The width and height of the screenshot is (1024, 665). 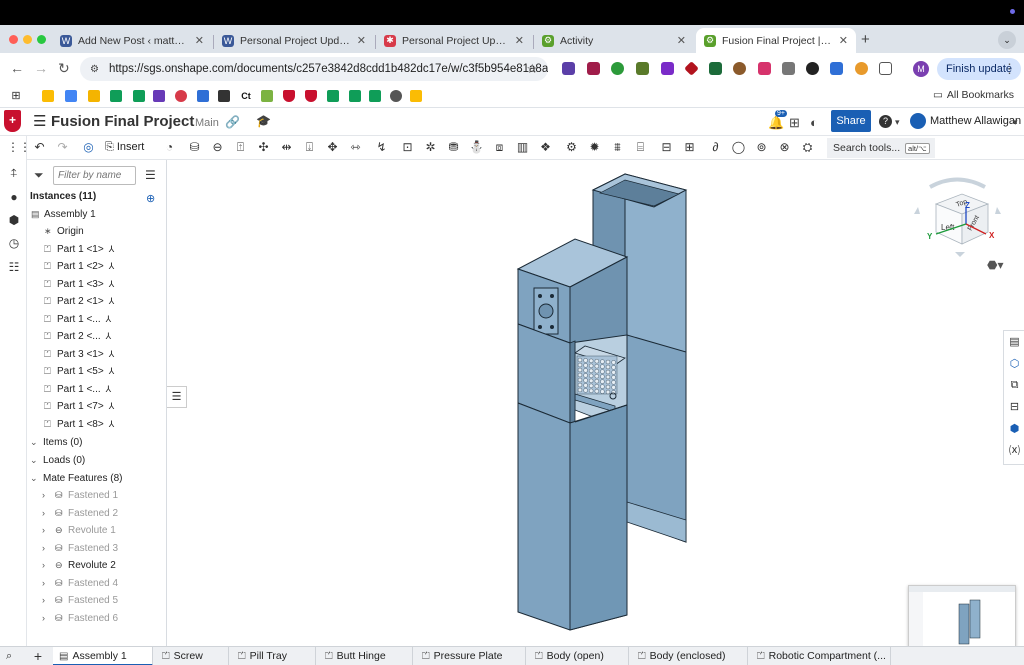 I want to click on mate-row: › ⛁ Fastened 2, so click(x=97, y=513).